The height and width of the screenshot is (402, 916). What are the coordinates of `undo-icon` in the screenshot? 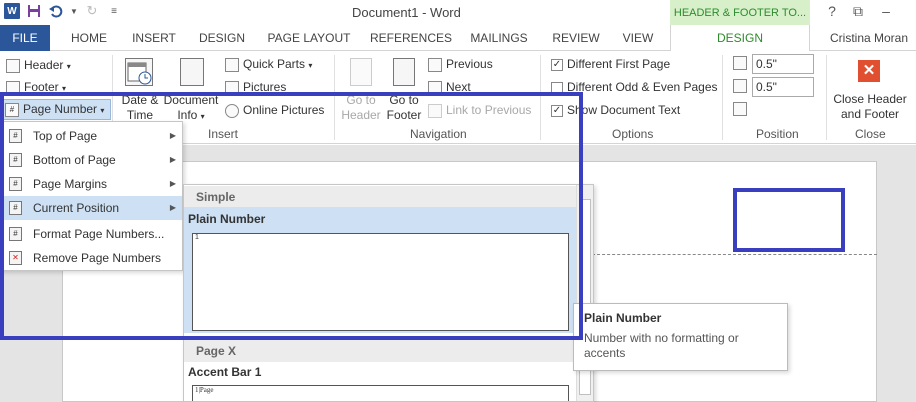 It's located at (56, 11).